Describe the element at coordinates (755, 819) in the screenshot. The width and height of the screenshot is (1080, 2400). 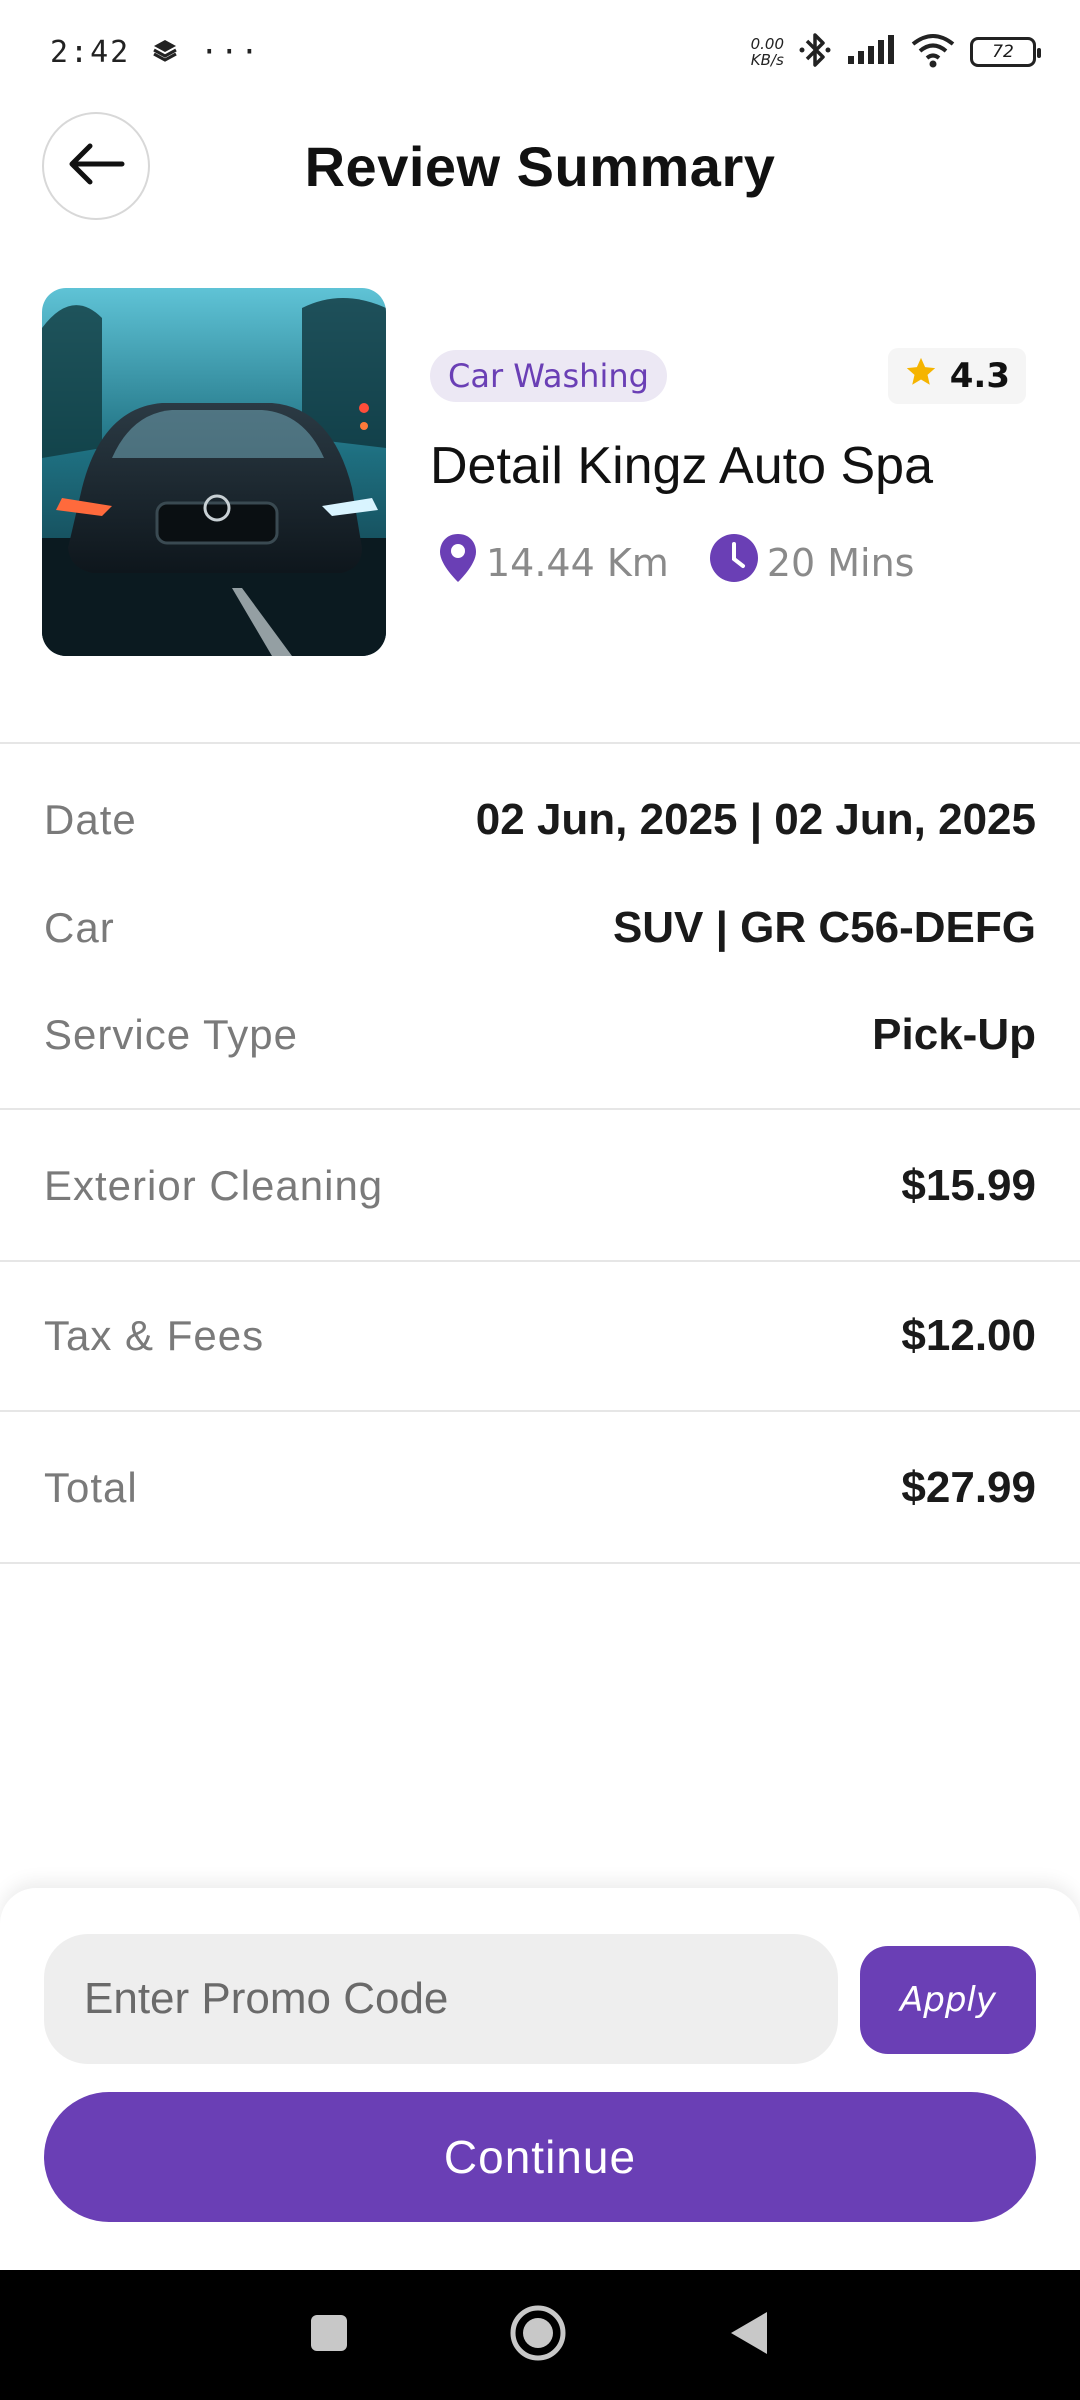
I see `date-value: 02 Jun, 2025 | 02 Jun, 2025` at that location.